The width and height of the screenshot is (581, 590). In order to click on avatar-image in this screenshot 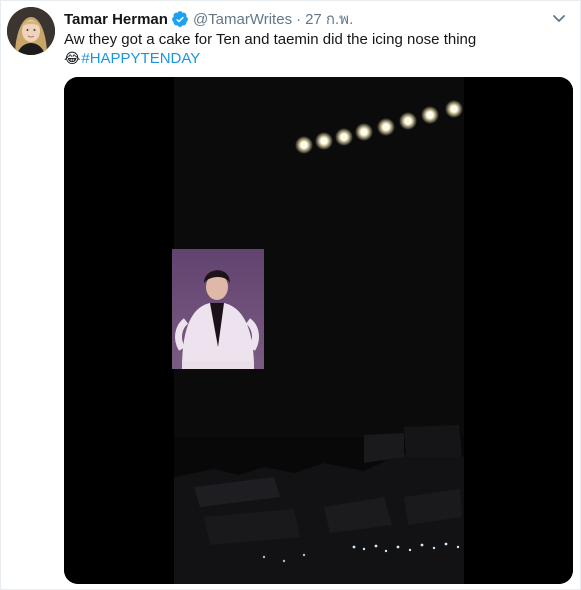, I will do `click(31, 31)`.